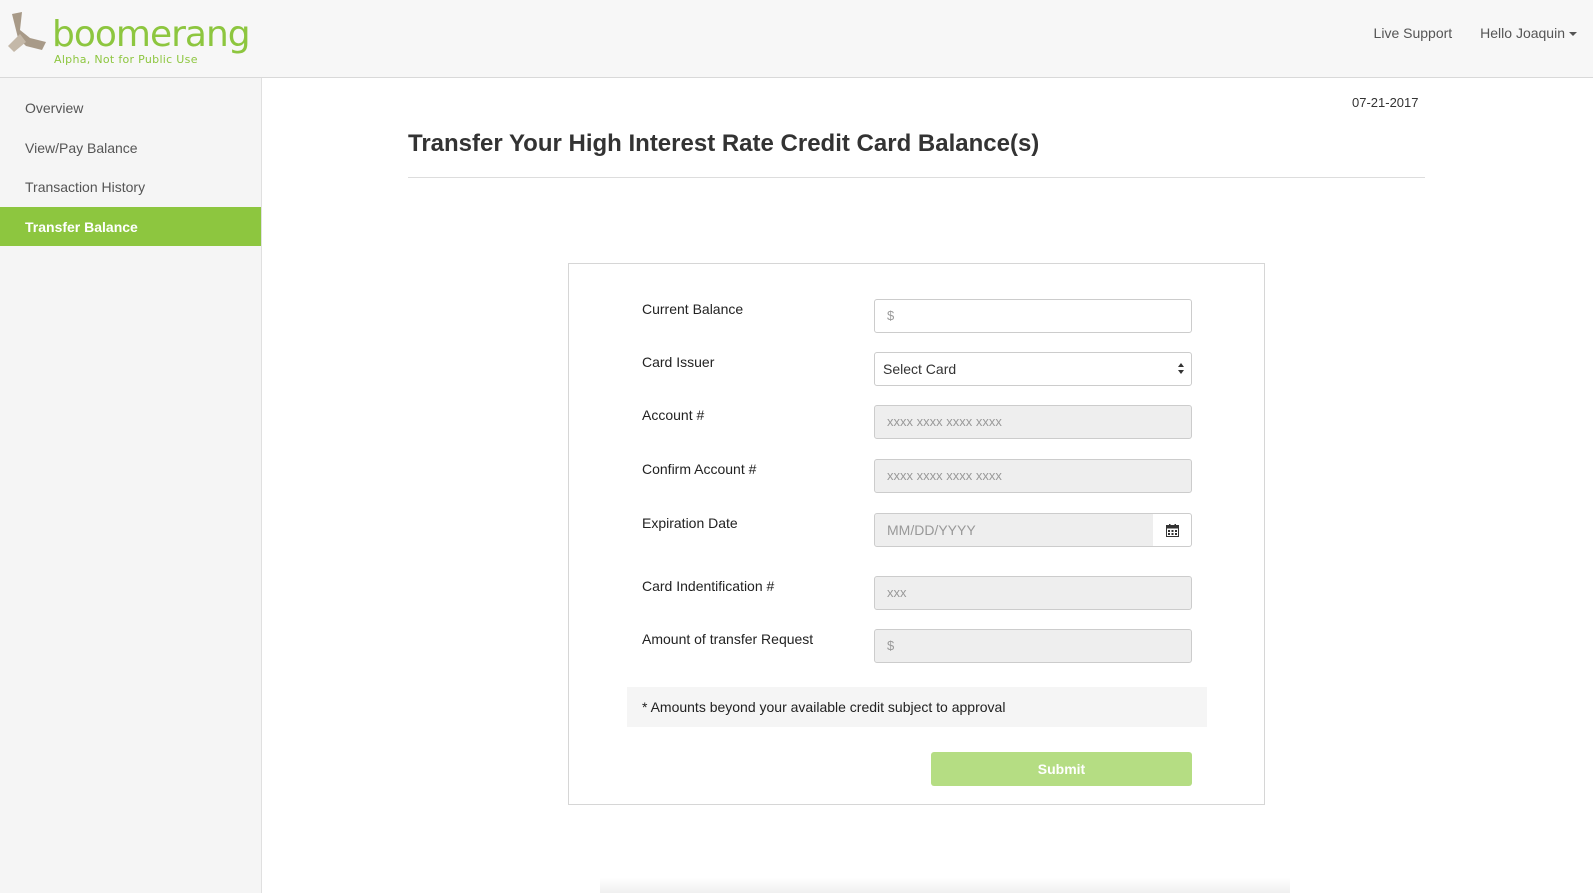  What do you see at coordinates (673, 415) in the screenshot?
I see `account-number-label: Account #` at bounding box center [673, 415].